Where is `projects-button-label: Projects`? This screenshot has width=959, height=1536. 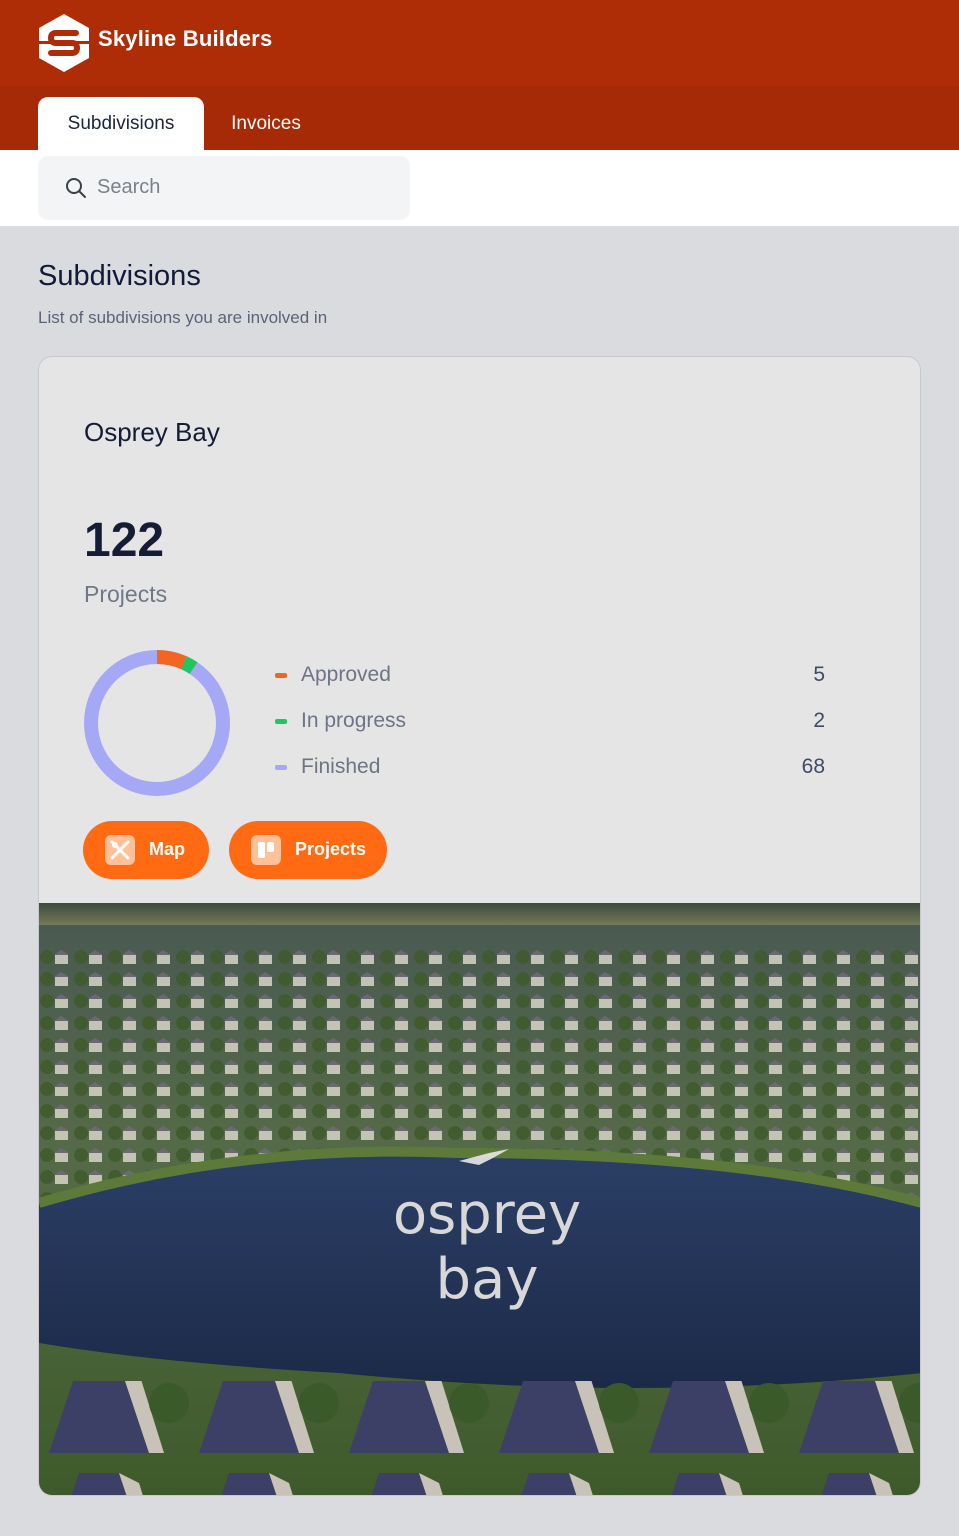 projects-button-label: Projects is located at coordinates (331, 849).